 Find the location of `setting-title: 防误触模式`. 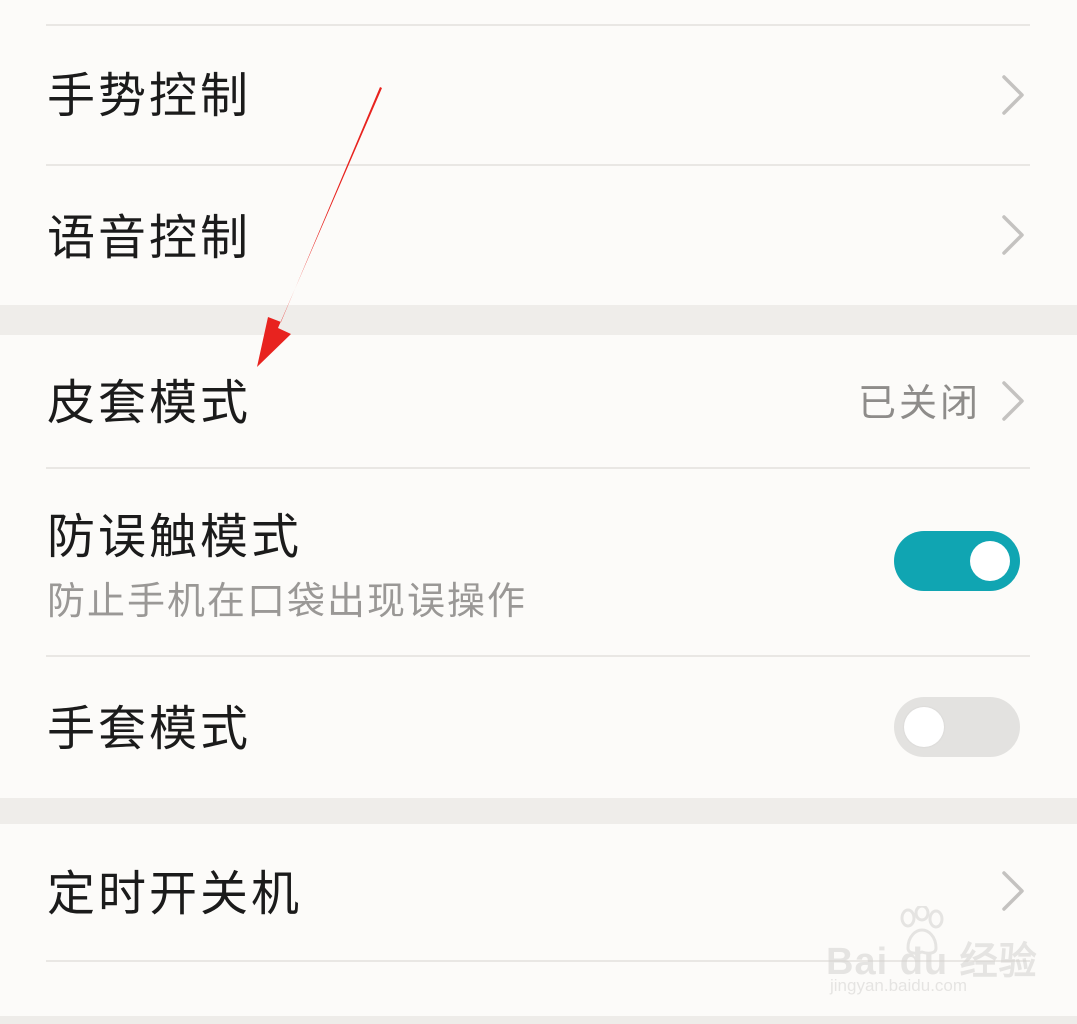

setting-title: 防误触模式 is located at coordinates (175, 537).